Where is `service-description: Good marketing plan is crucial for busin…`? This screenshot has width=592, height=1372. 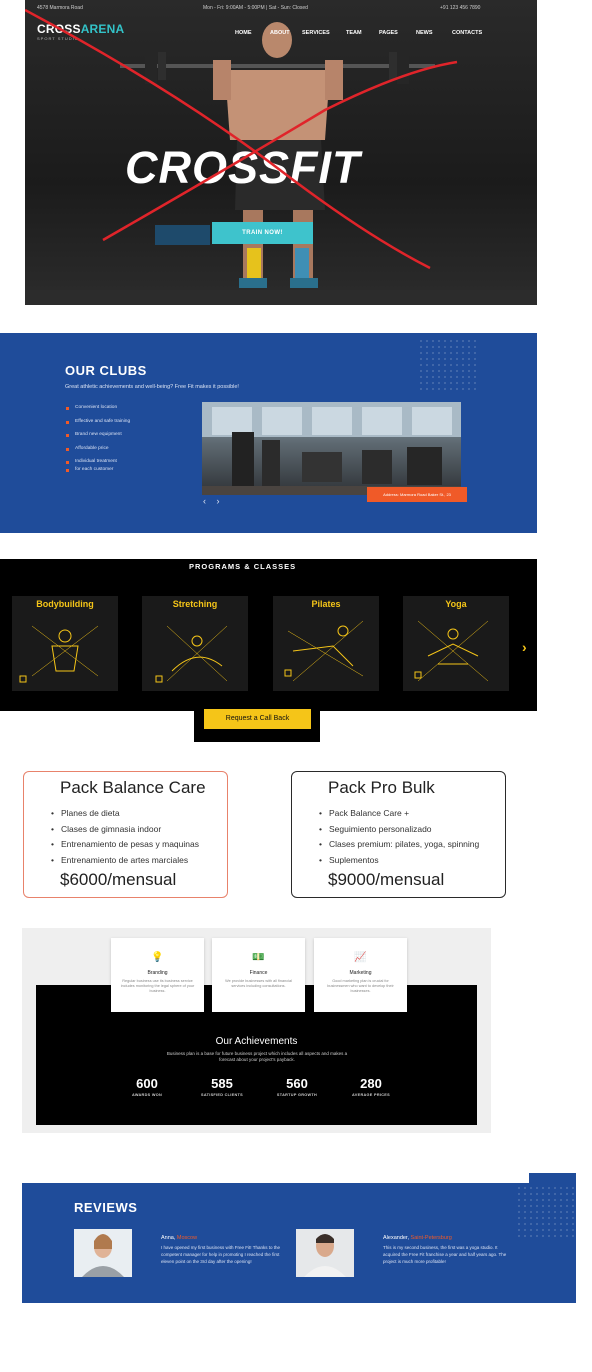 service-description: Good marketing plan is crucial for busin… is located at coordinates (360, 986).